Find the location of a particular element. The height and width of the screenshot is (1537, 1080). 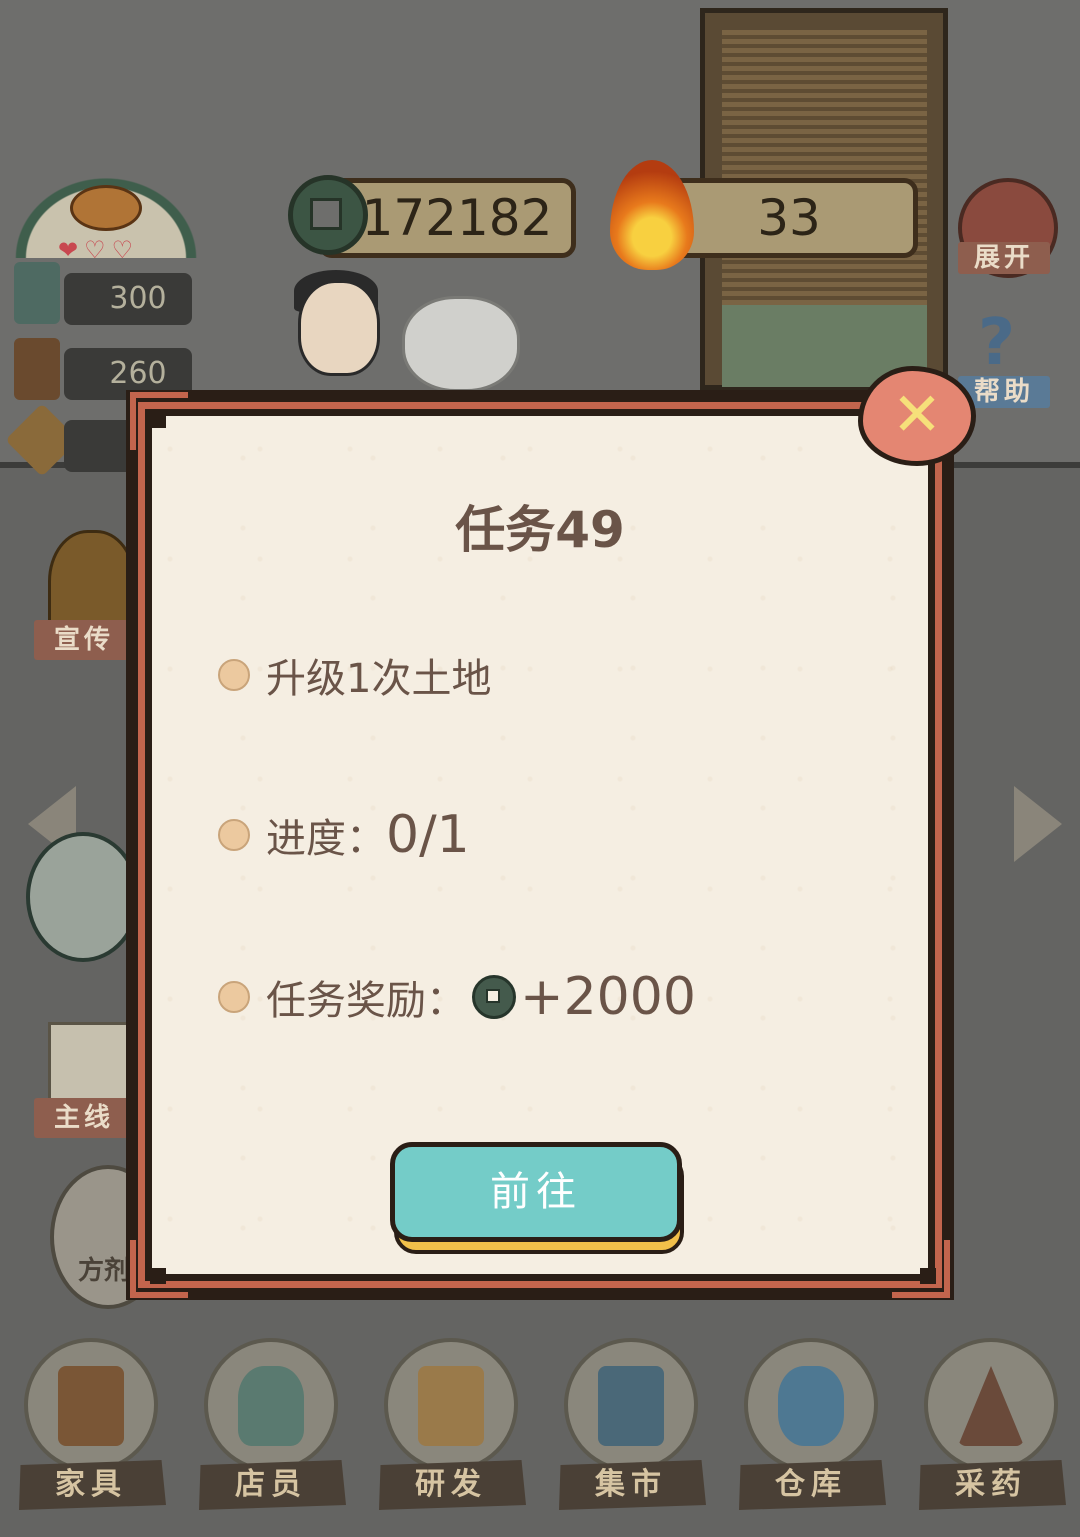

task-progress-row: 进度： 0/1 is located at coordinates (344, 835).